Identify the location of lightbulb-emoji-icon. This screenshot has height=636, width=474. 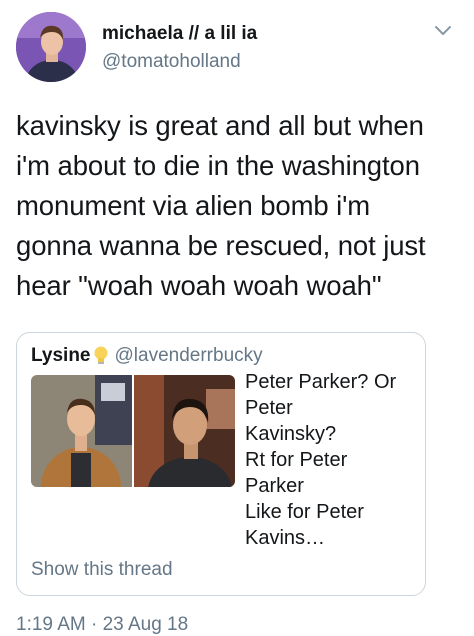
(101, 356).